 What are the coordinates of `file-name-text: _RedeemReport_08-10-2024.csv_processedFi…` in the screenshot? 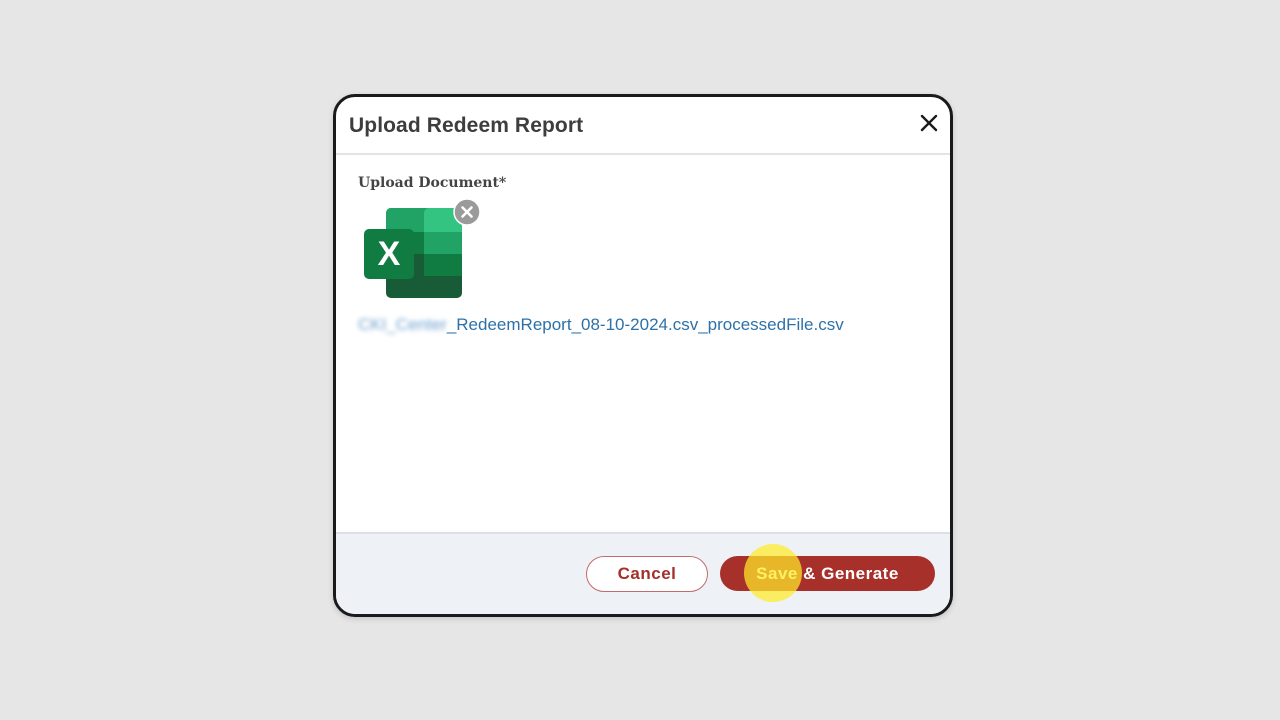 It's located at (645, 324).